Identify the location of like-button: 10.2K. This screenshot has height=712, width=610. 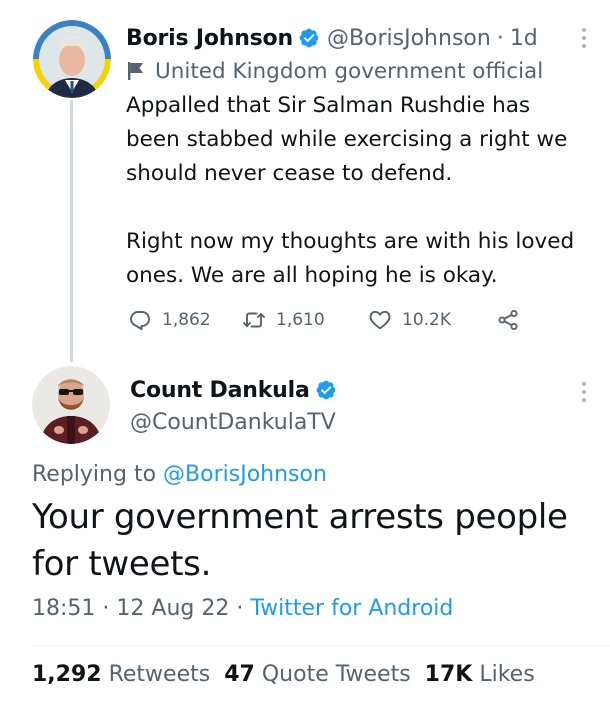
(432, 320).